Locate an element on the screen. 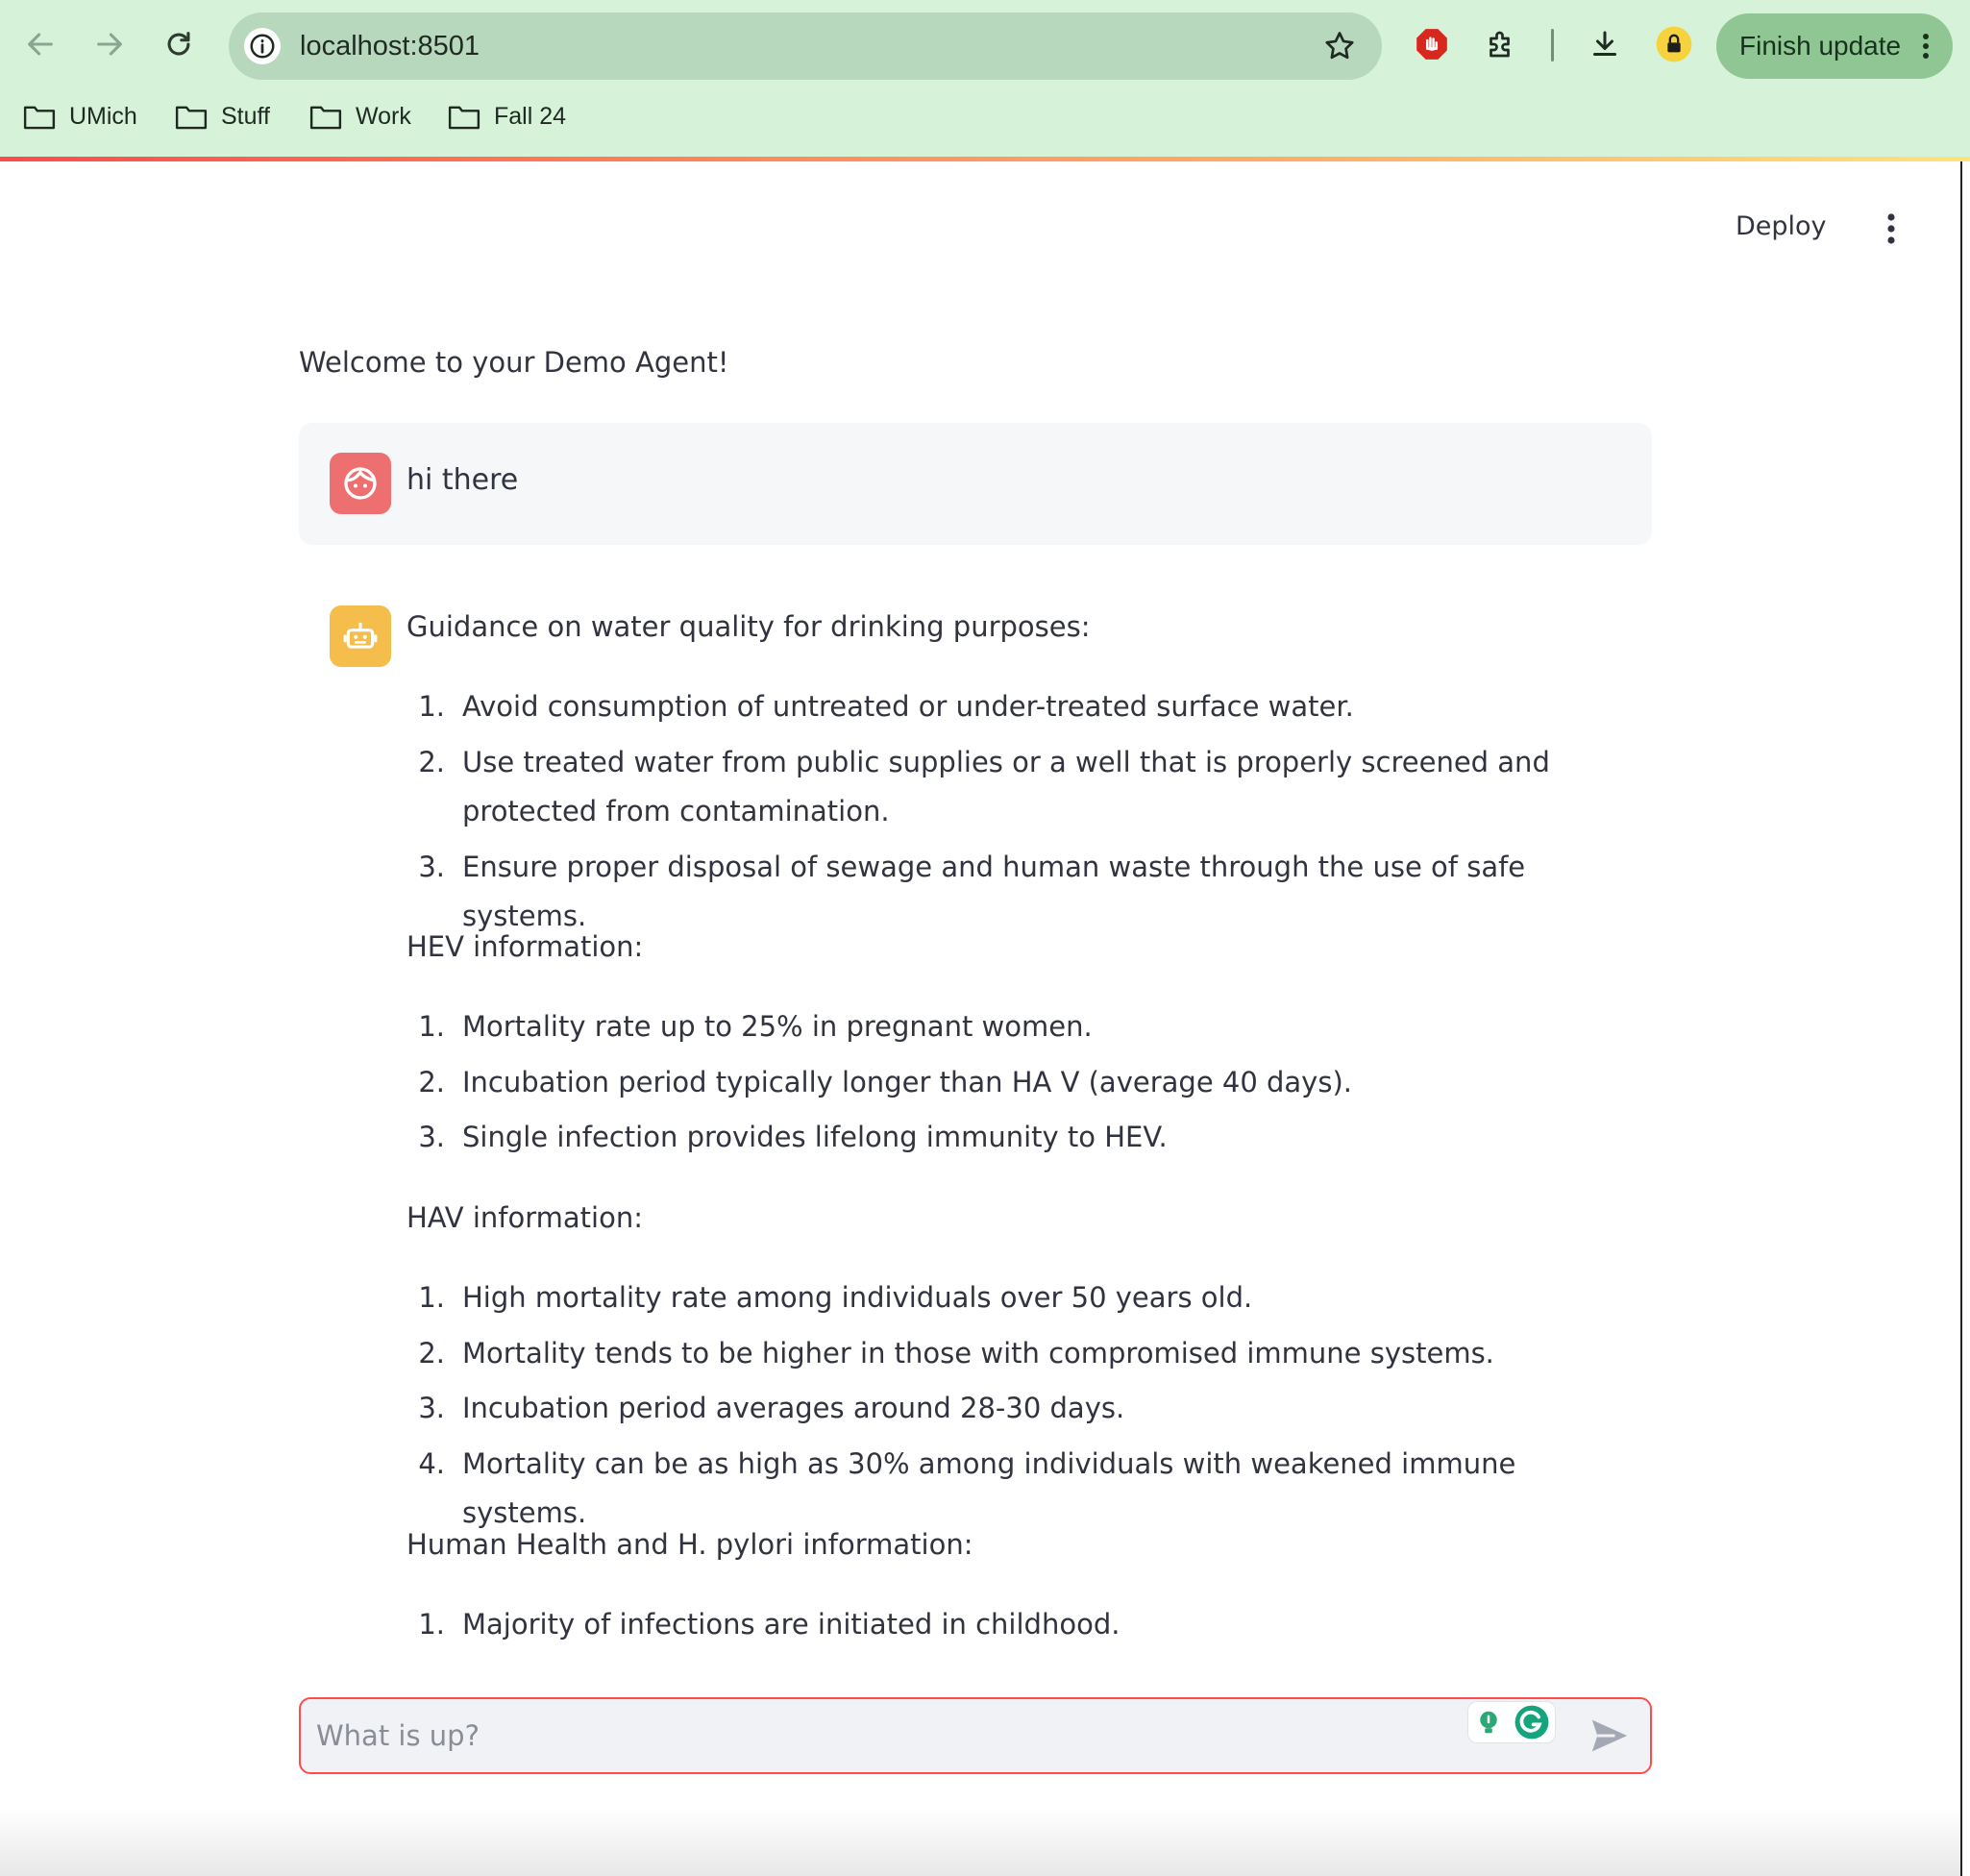 This screenshot has width=1970, height=1876. assistant-avatar is located at coordinates (360, 636).